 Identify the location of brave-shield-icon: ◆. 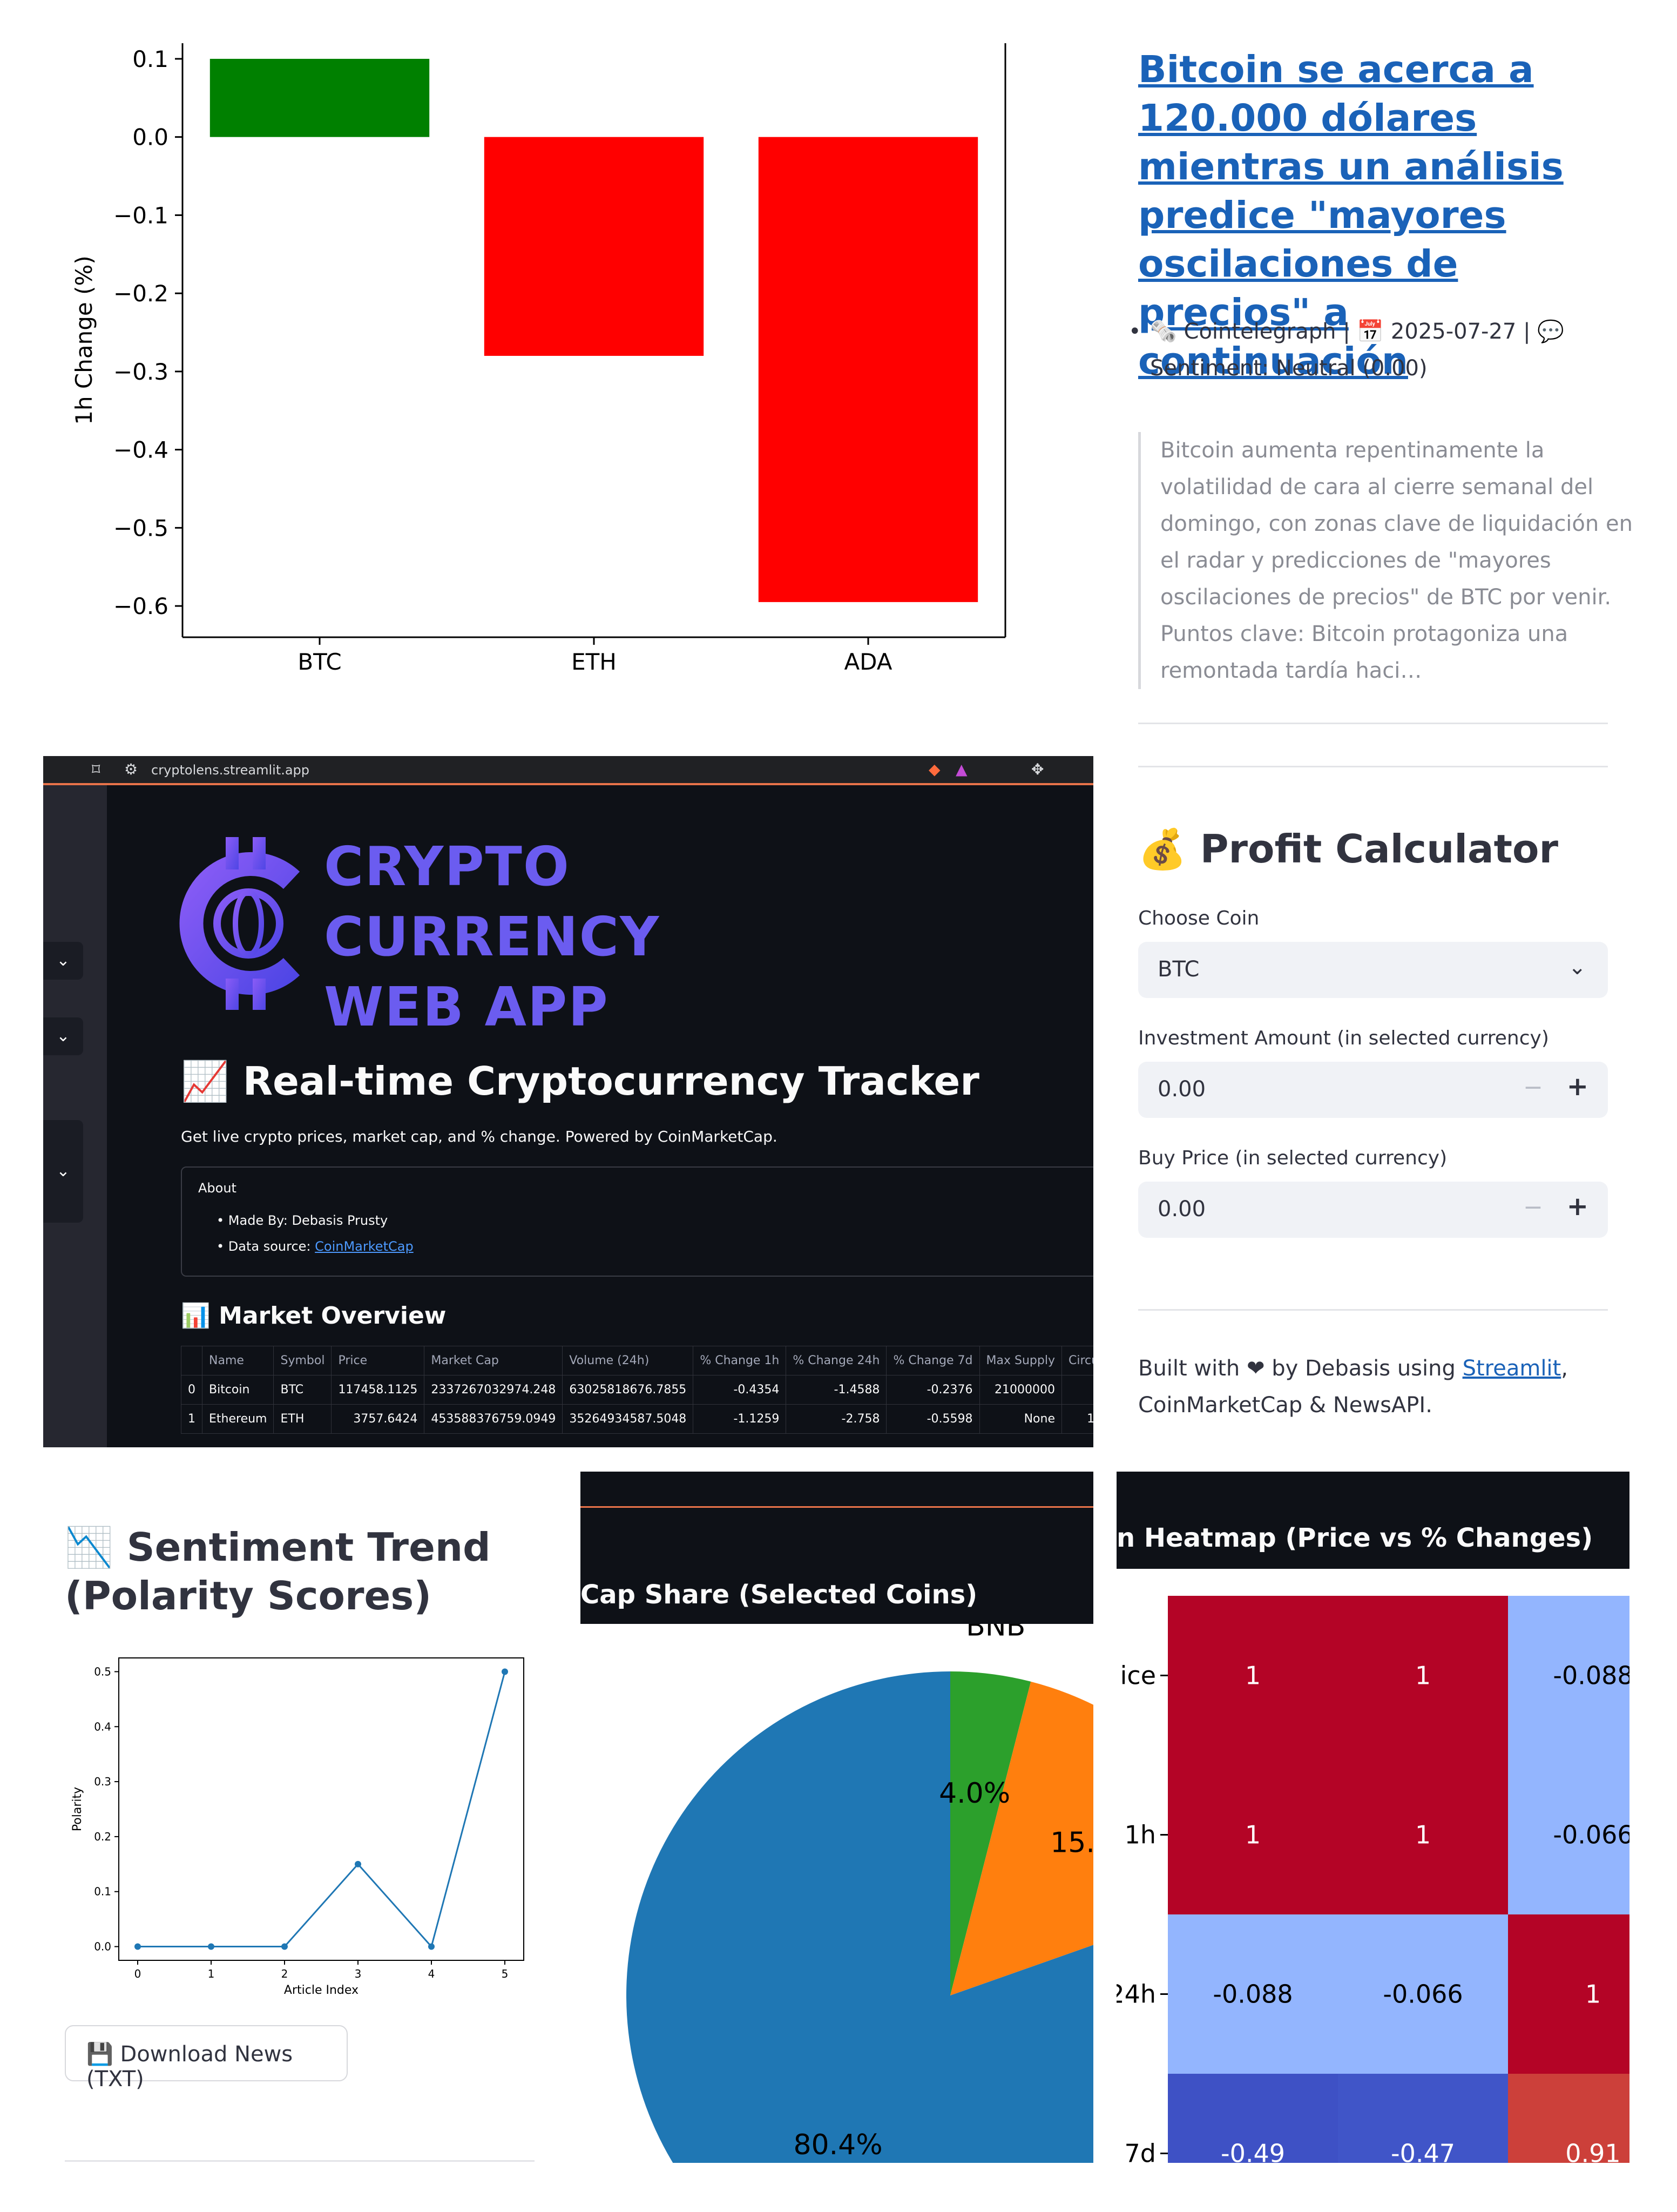
(935, 769).